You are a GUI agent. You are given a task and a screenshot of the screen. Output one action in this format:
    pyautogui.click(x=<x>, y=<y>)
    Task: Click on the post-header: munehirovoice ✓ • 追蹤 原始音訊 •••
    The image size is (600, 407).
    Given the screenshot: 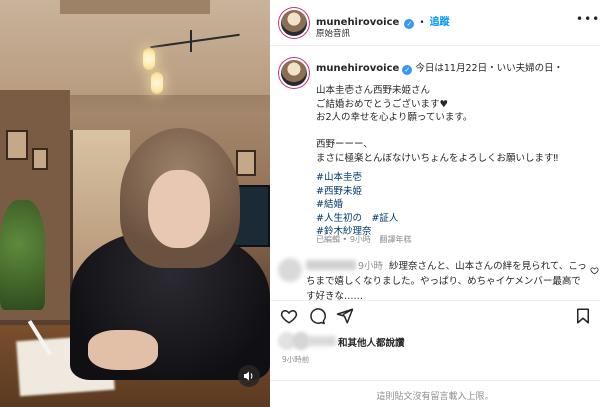 What is the action you would take?
    pyautogui.click(x=435, y=23)
    